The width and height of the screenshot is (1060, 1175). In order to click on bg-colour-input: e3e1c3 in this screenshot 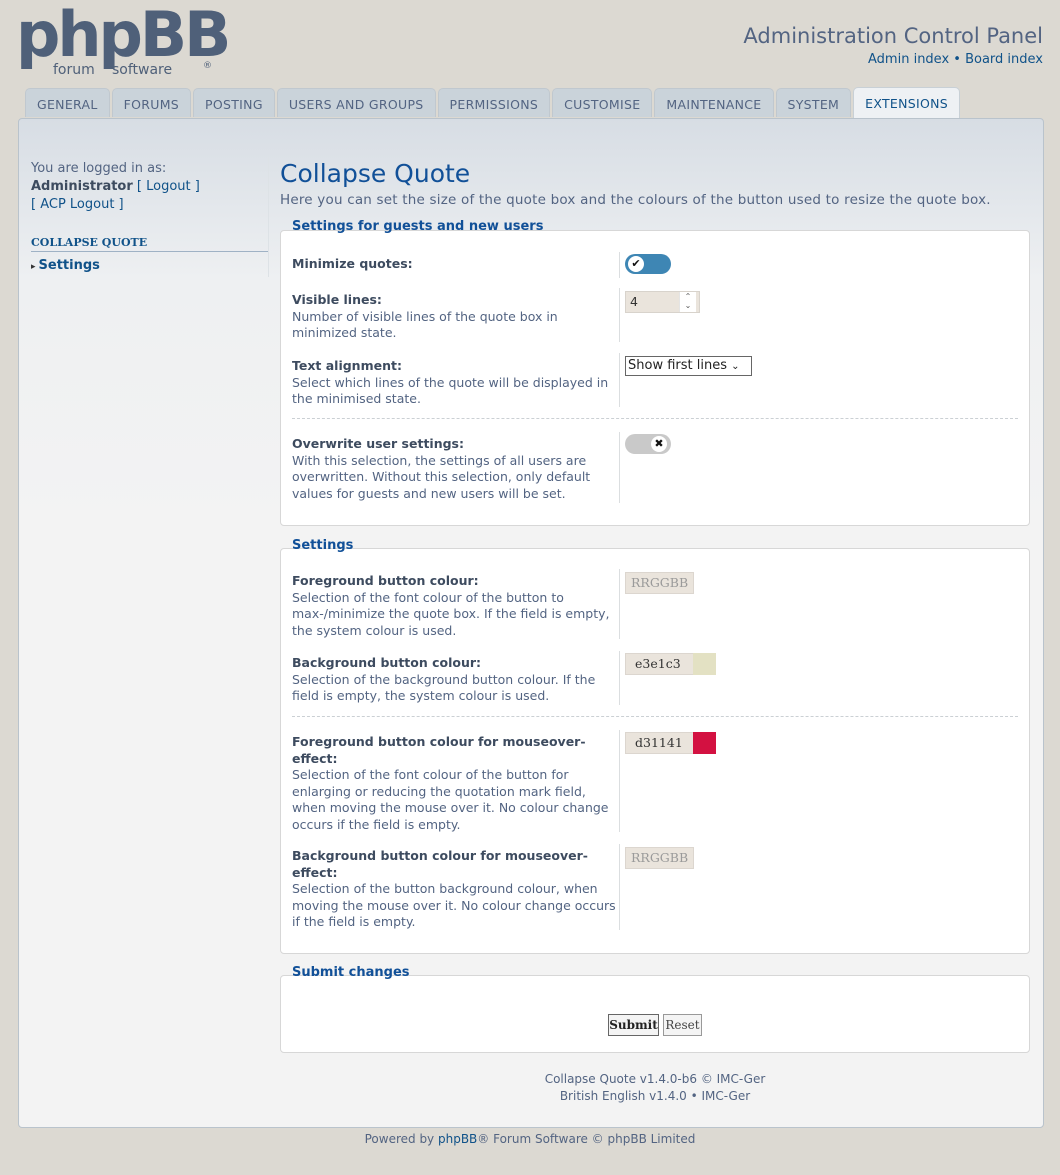, I will do `click(659, 664)`.